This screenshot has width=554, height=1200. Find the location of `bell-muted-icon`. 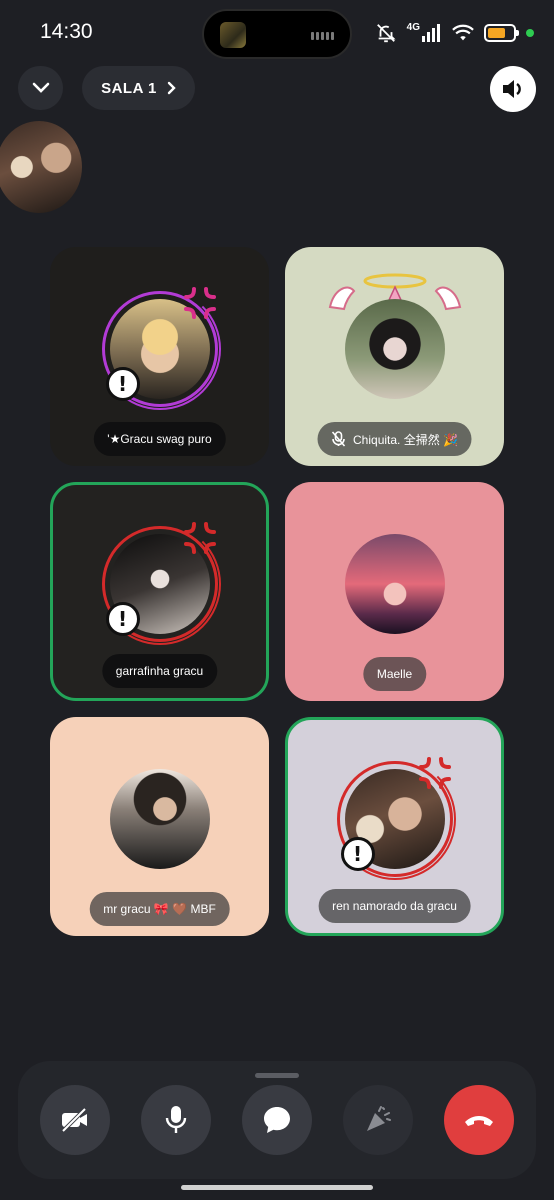

bell-muted-icon is located at coordinates (386, 33).